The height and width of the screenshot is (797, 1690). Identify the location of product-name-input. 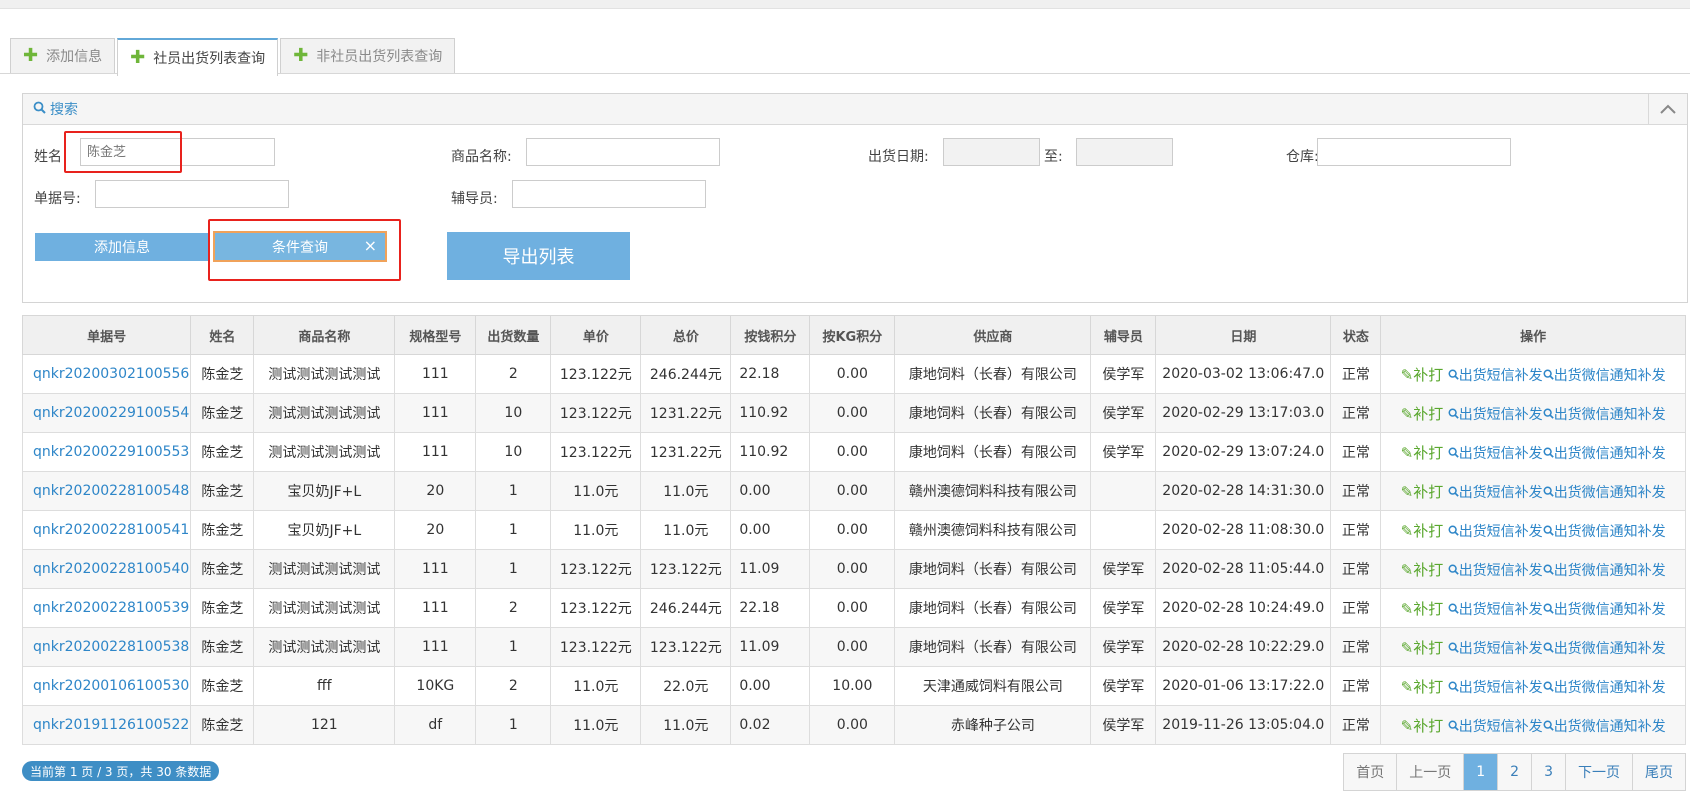
(623, 152).